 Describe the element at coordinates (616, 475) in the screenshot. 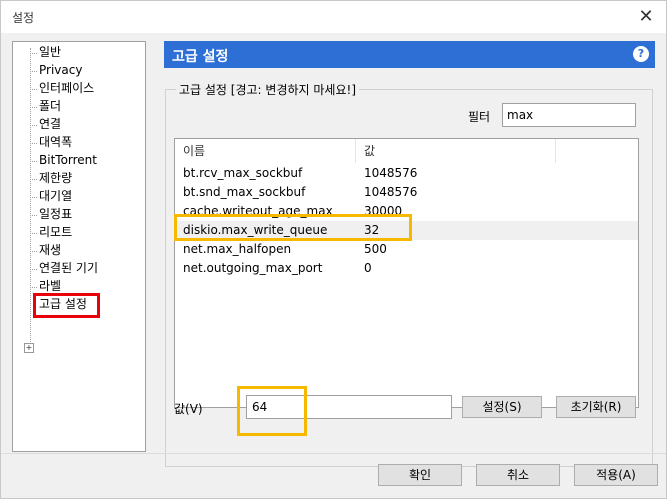

I see `apply-button: 적용(A)` at that location.